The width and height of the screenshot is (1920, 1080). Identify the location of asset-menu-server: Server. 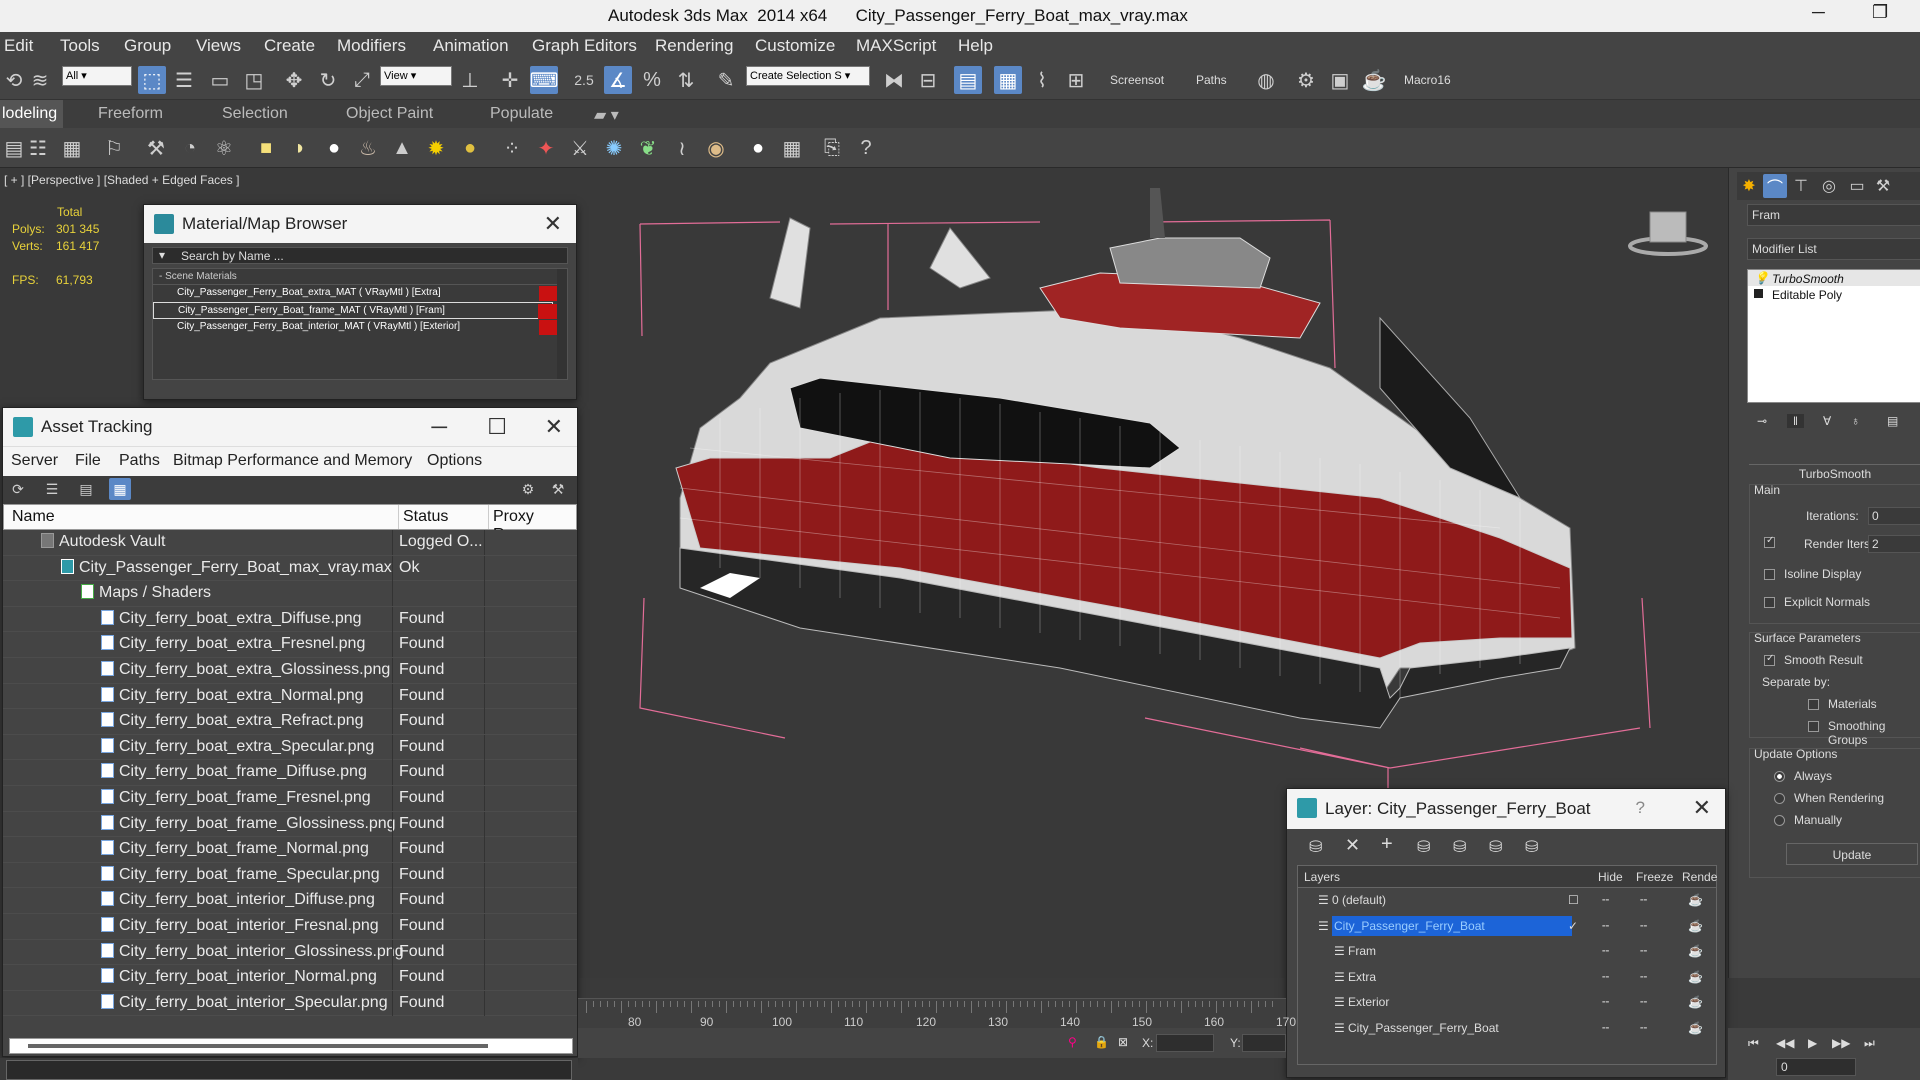
(34, 461).